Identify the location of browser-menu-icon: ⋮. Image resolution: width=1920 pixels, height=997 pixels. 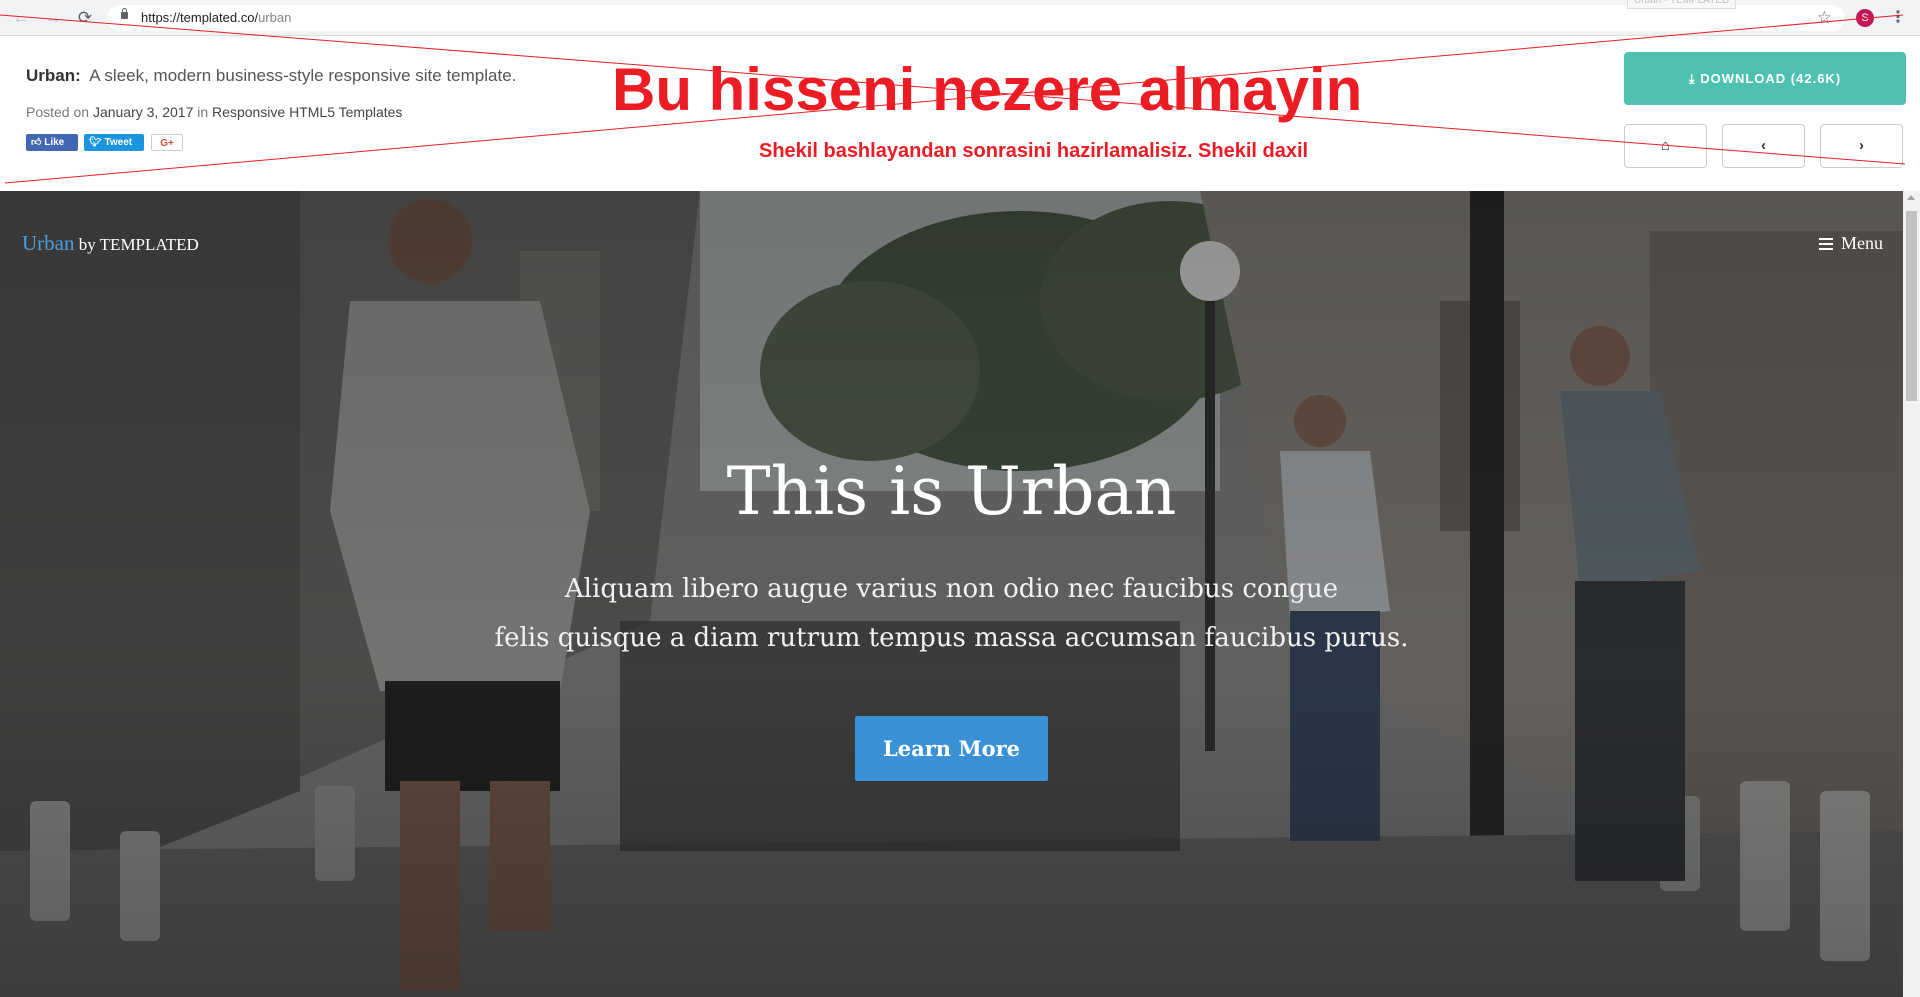
(1898, 18).